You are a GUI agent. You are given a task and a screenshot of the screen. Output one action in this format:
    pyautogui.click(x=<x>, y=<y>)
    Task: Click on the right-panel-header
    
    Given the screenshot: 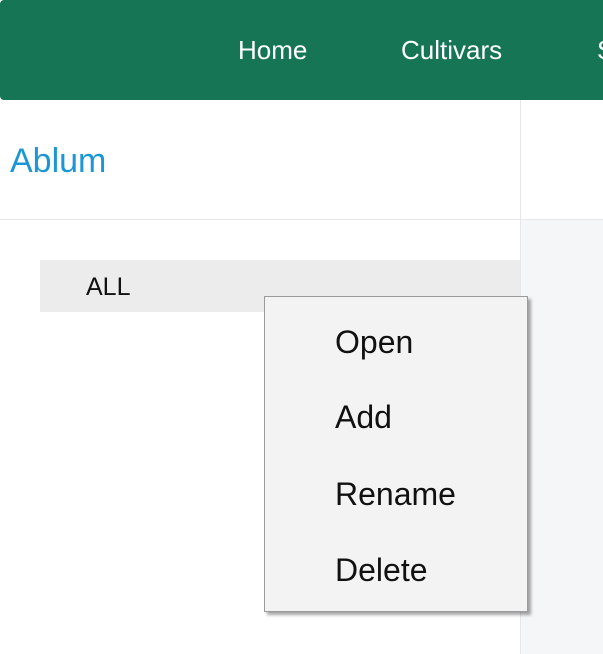 What is the action you would take?
    pyautogui.click(x=562, y=160)
    